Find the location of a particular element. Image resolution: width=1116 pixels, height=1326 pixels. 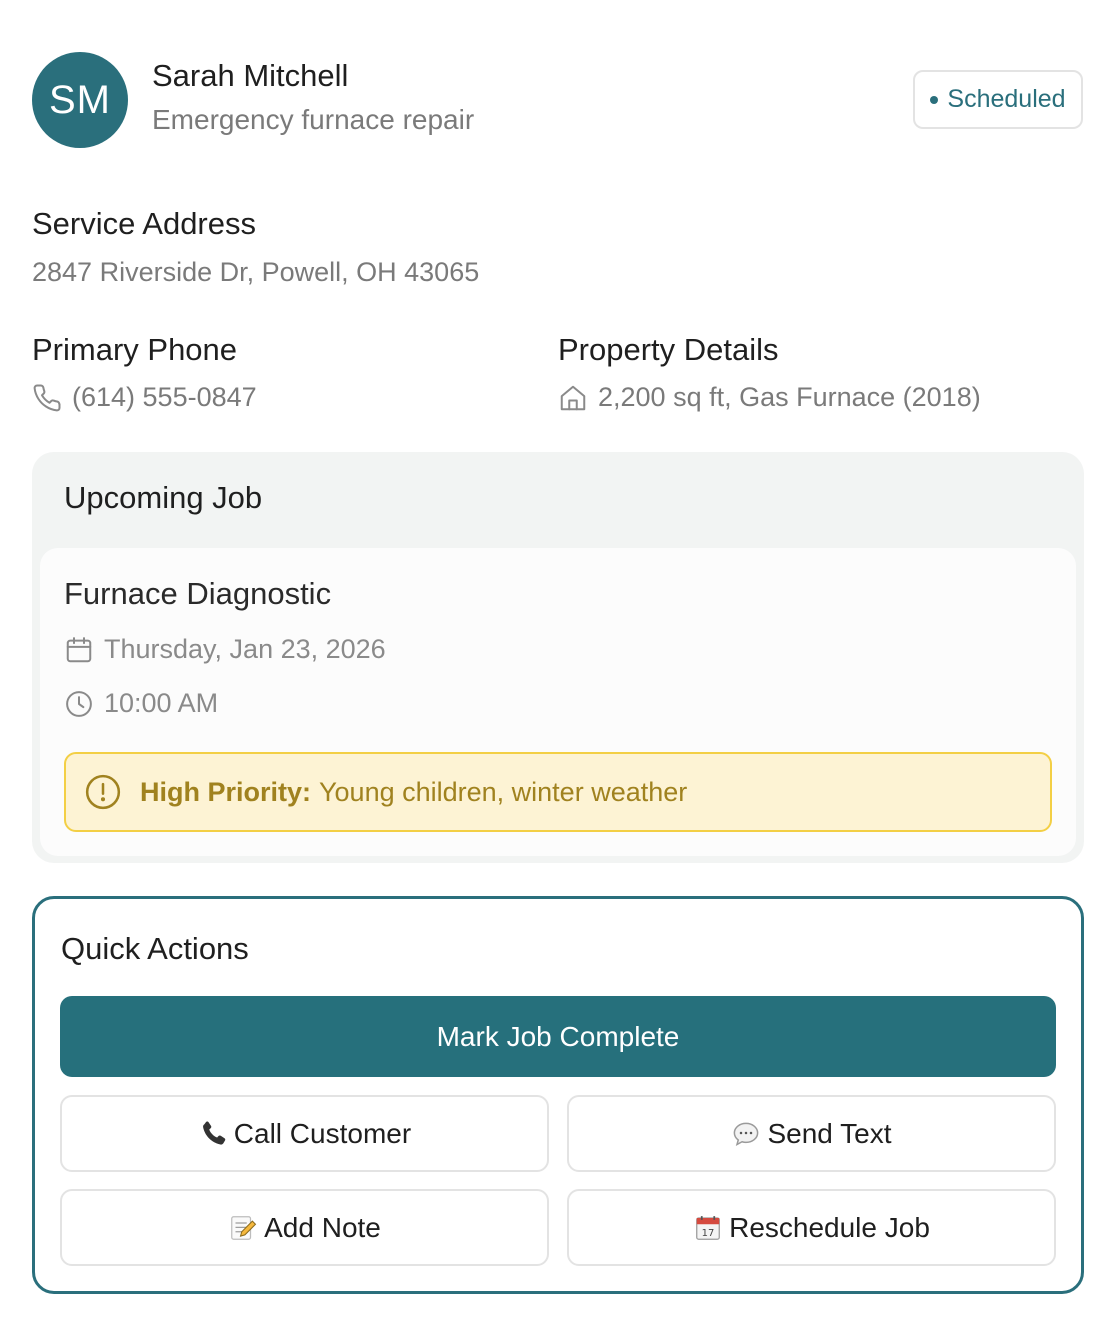

svg-text: 17 is located at coordinates (708, 1233).